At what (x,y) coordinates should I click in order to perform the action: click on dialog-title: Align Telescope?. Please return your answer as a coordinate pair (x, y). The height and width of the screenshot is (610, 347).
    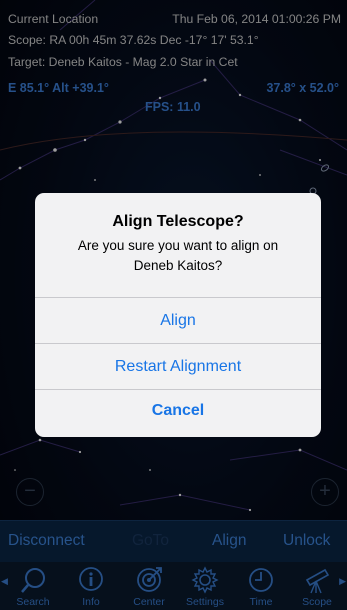
    Looking at the image, I should click on (178, 221).